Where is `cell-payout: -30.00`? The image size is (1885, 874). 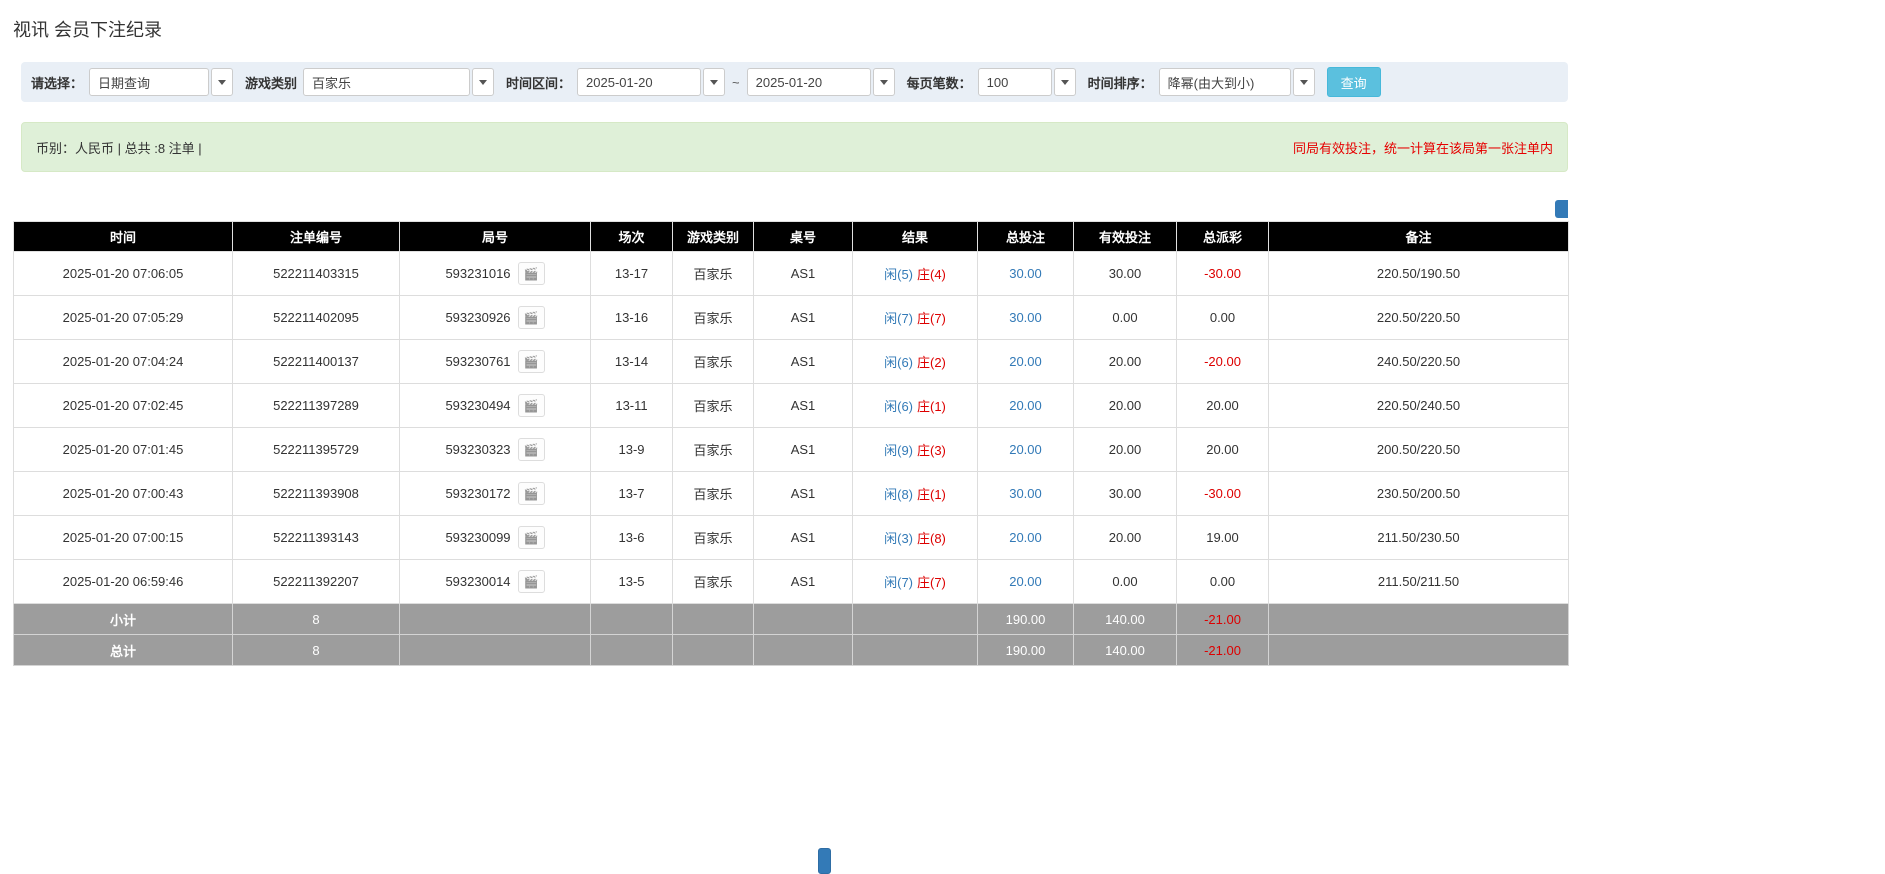
cell-payout: -30.00 is located at coordinates (1222, 273).